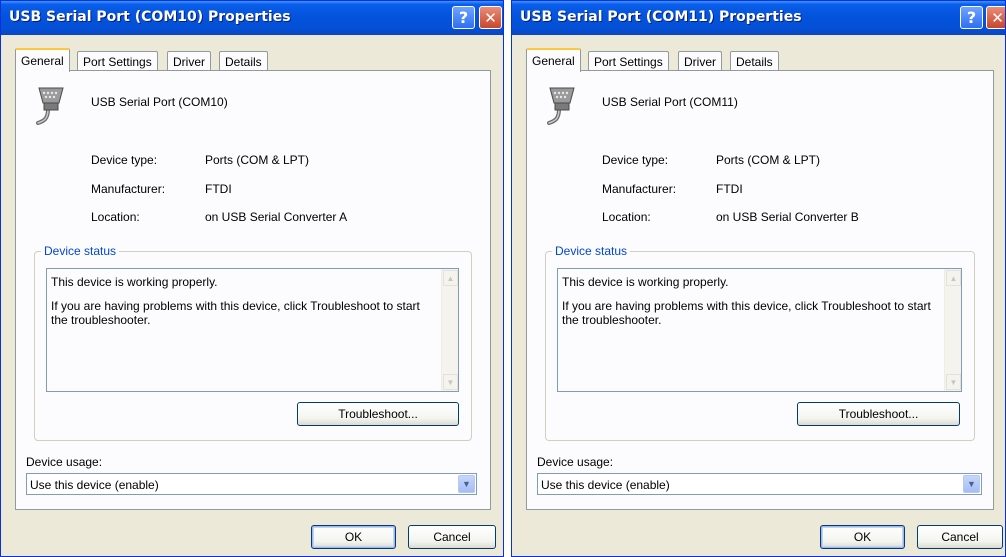 This screenshot has height=557, width=1006. Describe the element at coordinates (159, 102) in the screenshot. I see `device-name: USB Serial Port (COM10)` at that location.